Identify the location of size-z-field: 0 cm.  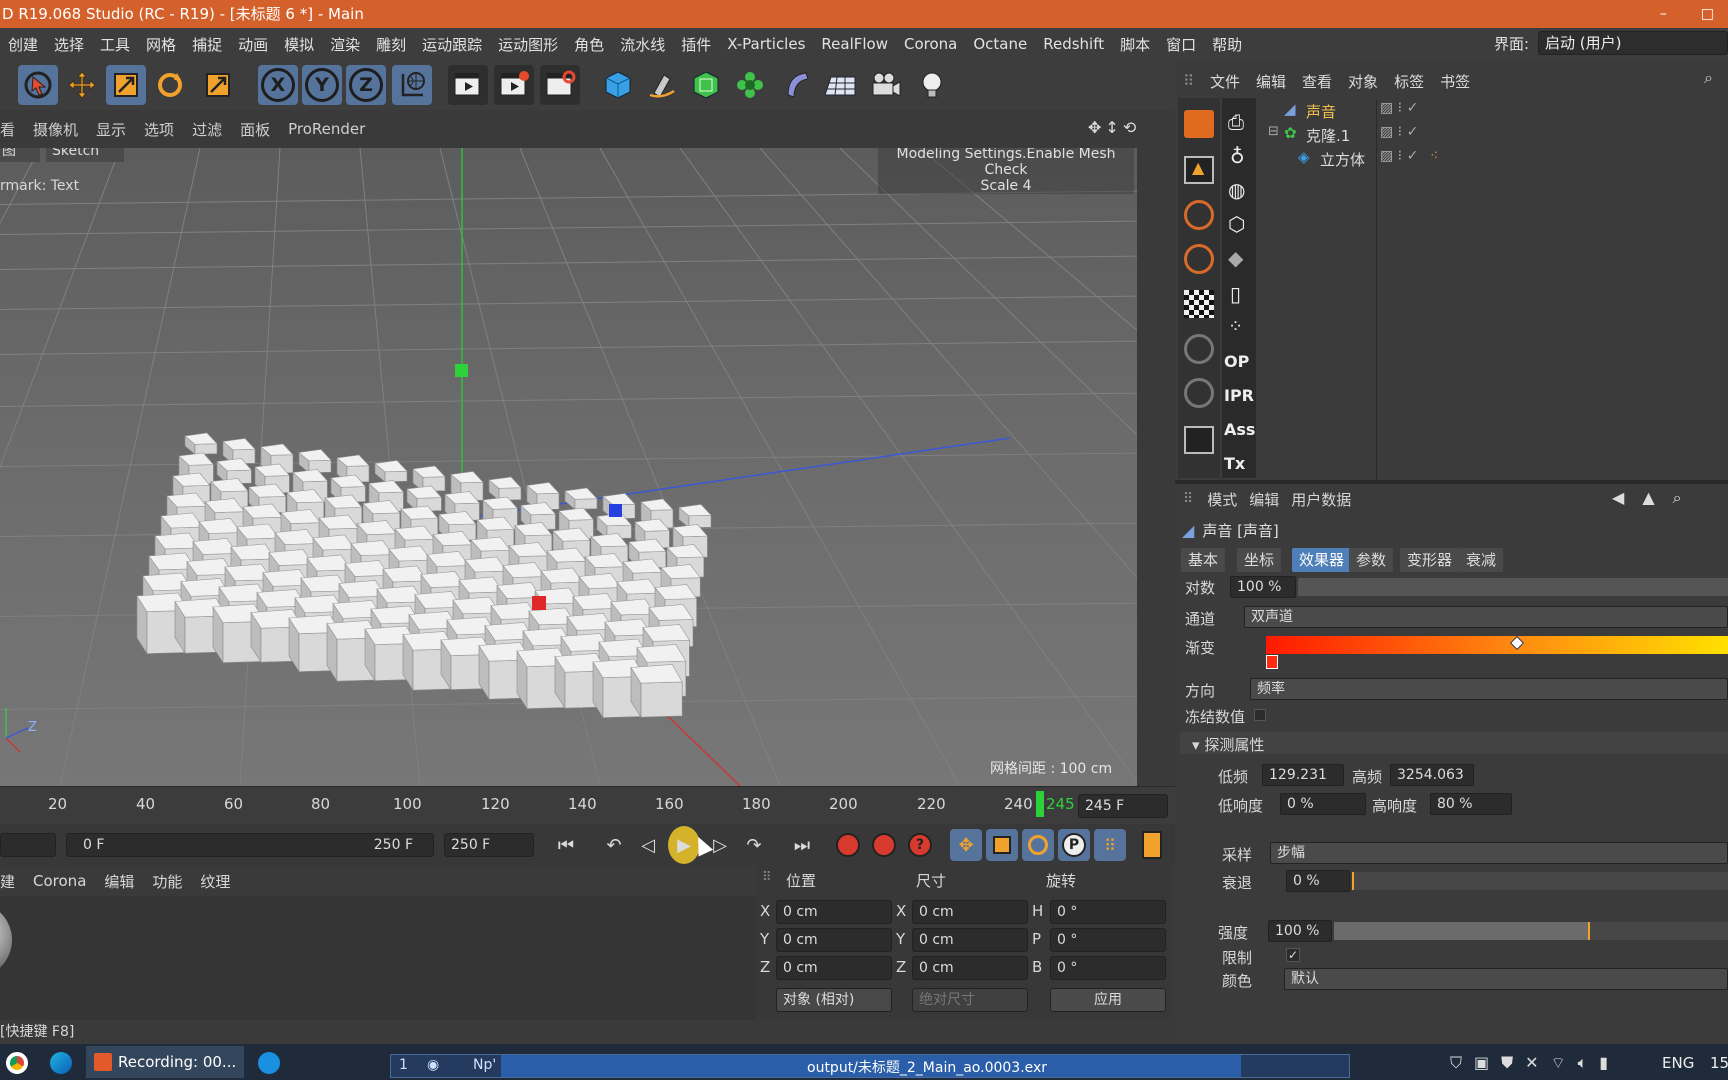
(970, 968).